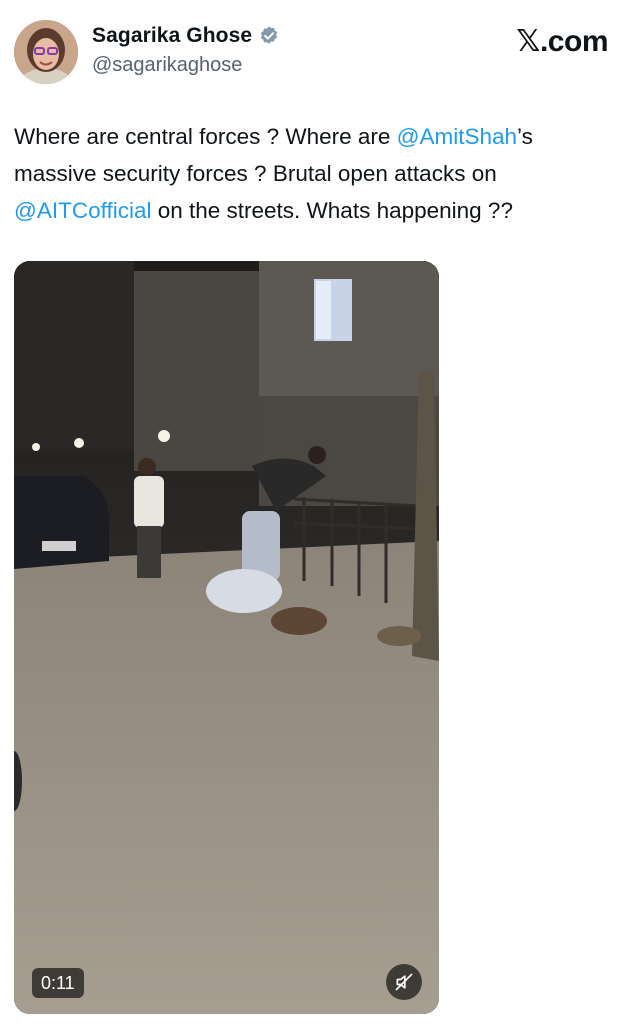  I want to click on author-handle: @sagarikaghose, so click(167, 65).